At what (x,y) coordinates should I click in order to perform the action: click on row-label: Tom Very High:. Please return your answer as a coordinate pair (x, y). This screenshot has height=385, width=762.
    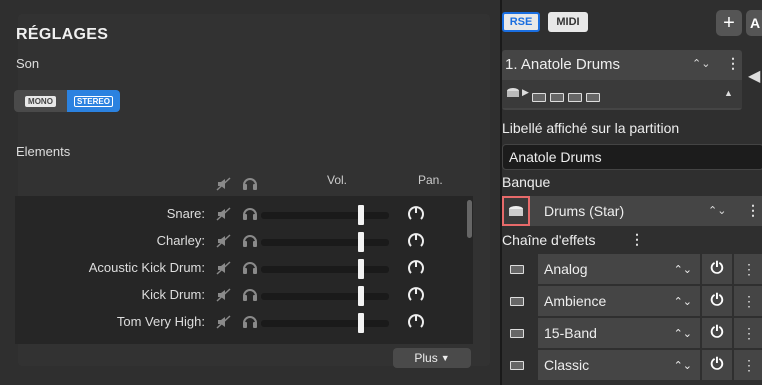
    Looking at the image, I should click on (160, 321).